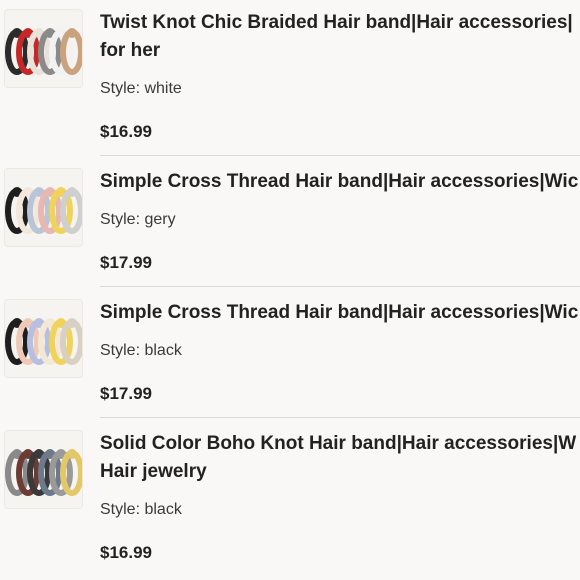 The width and height of the screenshot is (580, 580). What do you see at coordinates (138, 219) in the screenshot?
I see `product-style: Style: gery` at bounding box center [138, 219].